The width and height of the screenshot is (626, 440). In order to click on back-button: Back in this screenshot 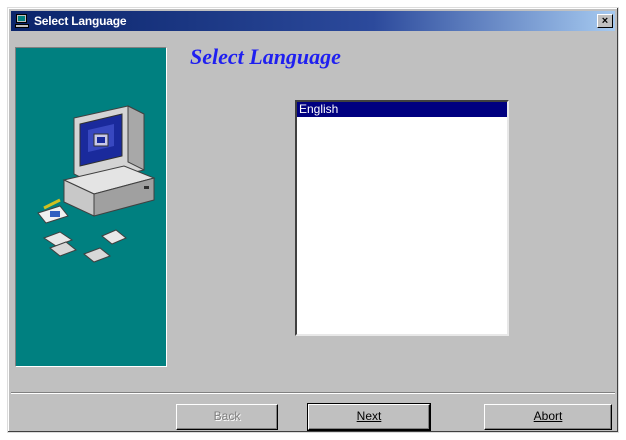, I will do `click(227, 417)`.